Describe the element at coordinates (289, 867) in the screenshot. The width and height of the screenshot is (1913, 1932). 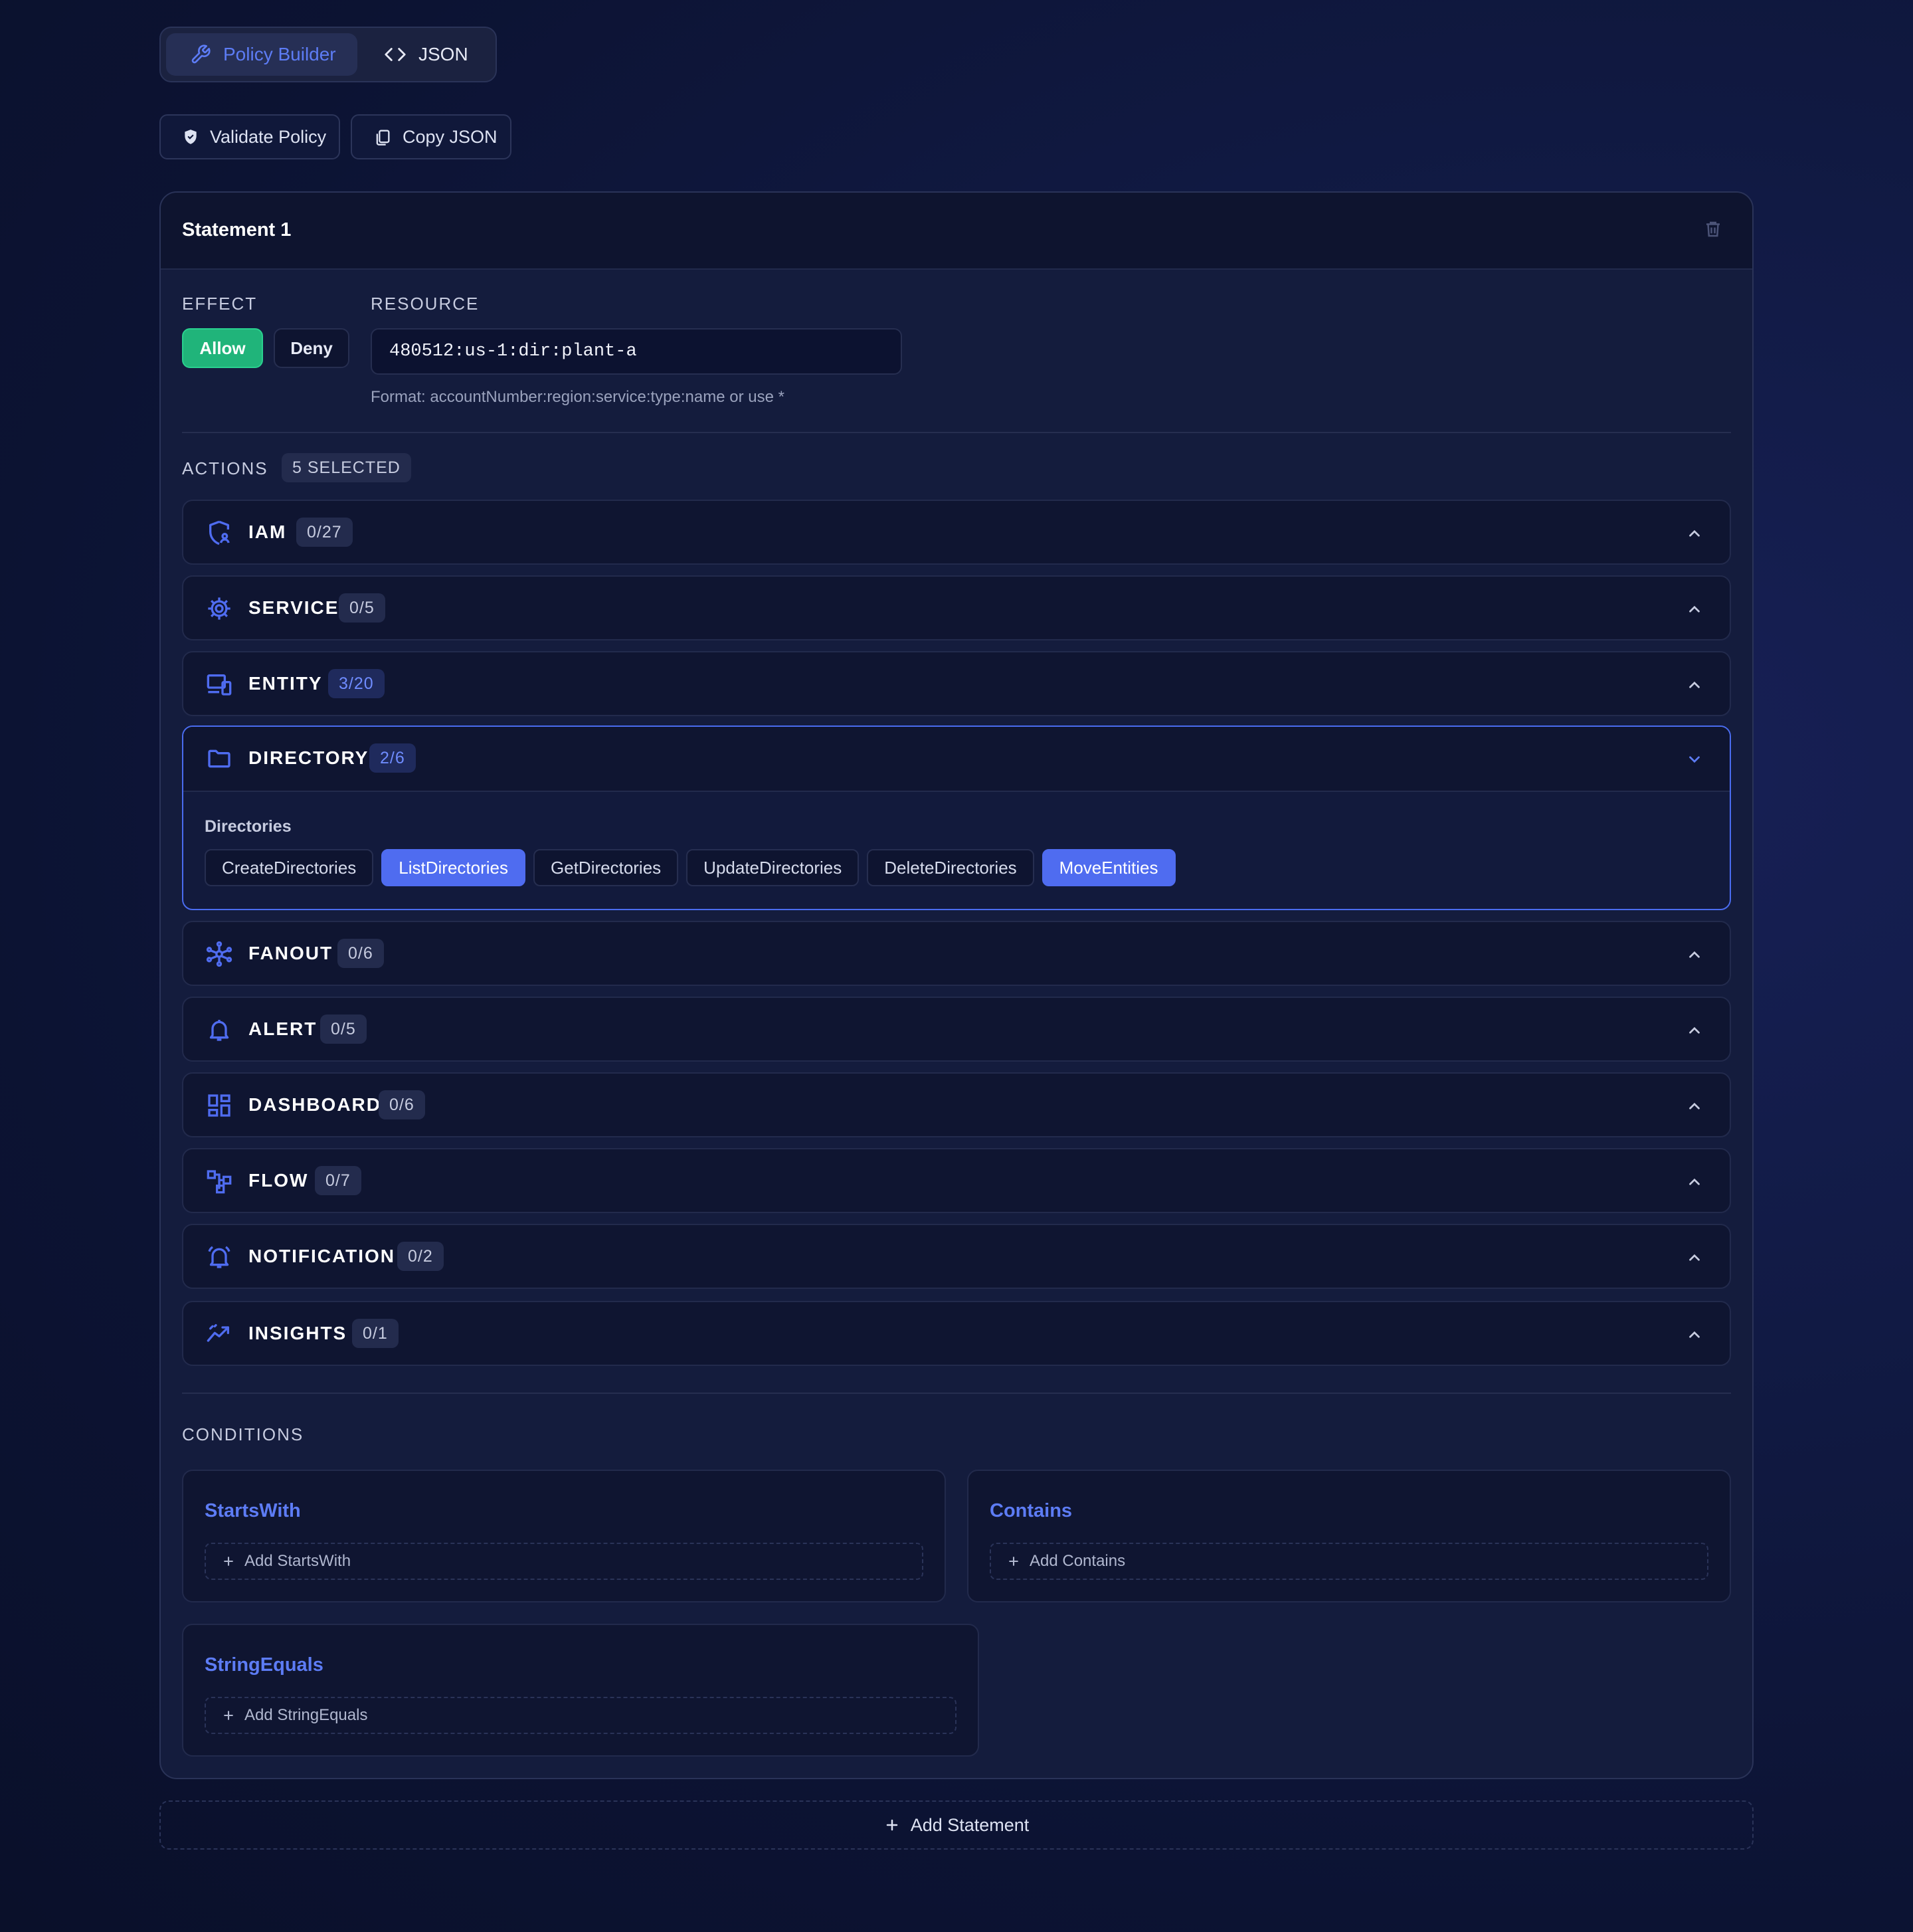
I see `action-chip-create-directories: CreateDirectories` at that location.